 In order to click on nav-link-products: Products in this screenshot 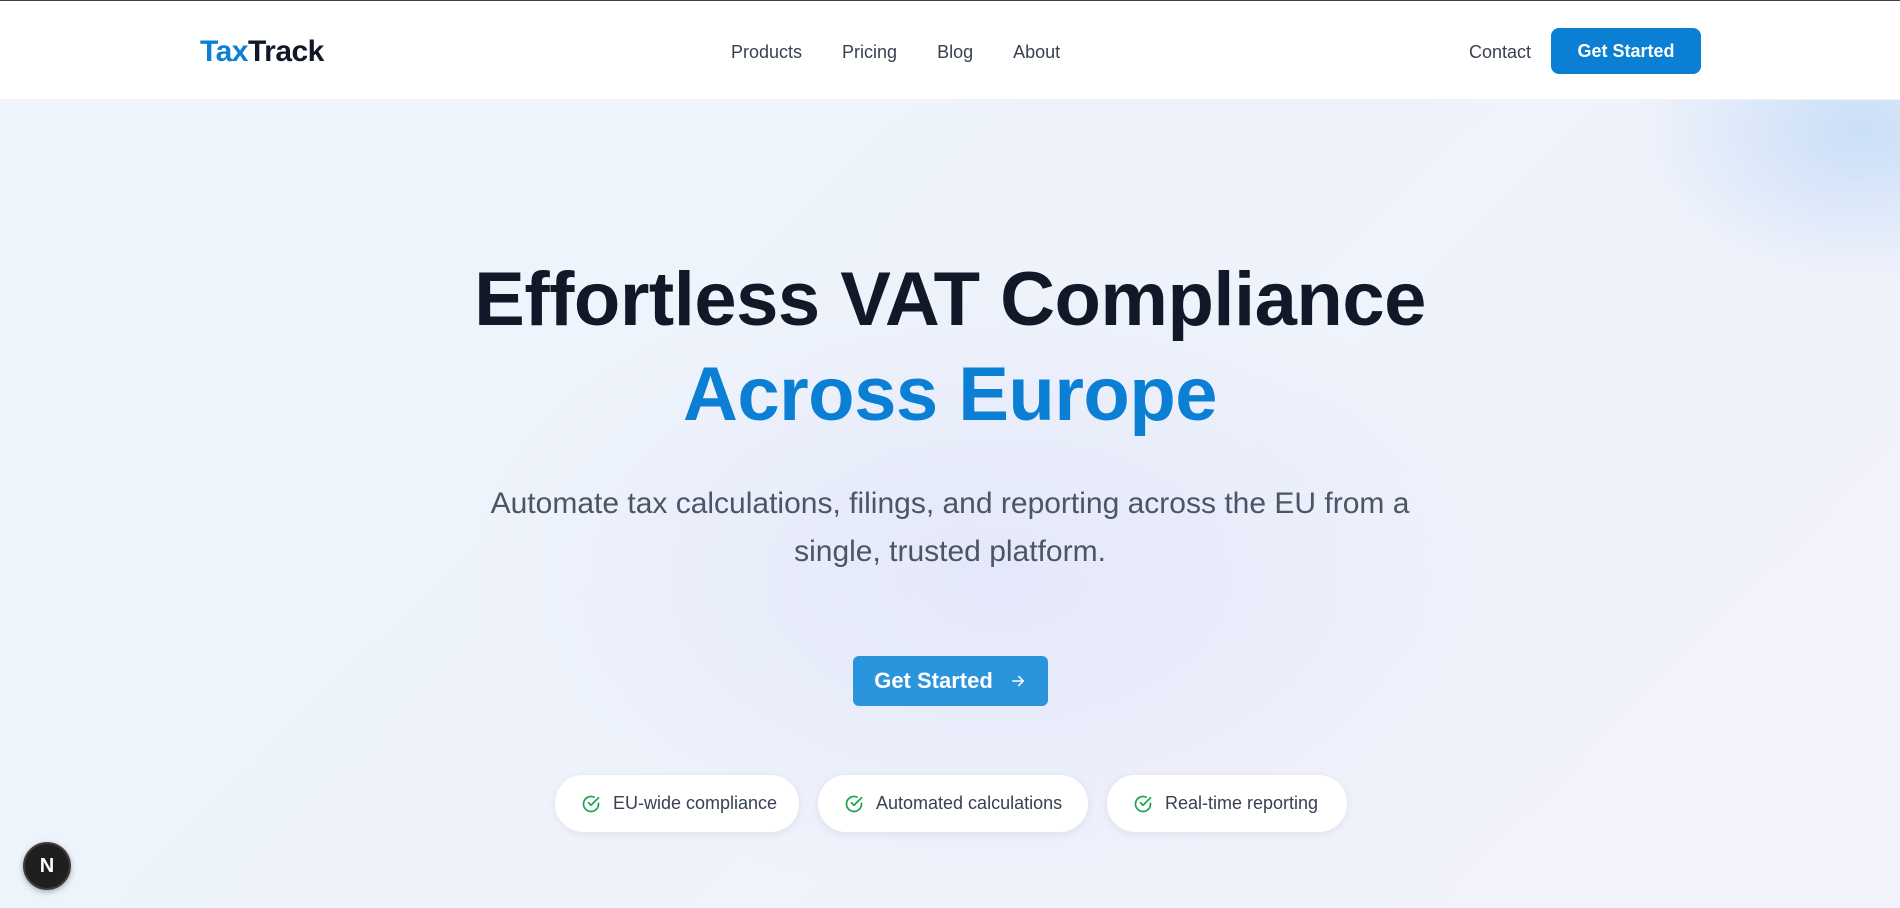, I will do `click(766, 52)`.